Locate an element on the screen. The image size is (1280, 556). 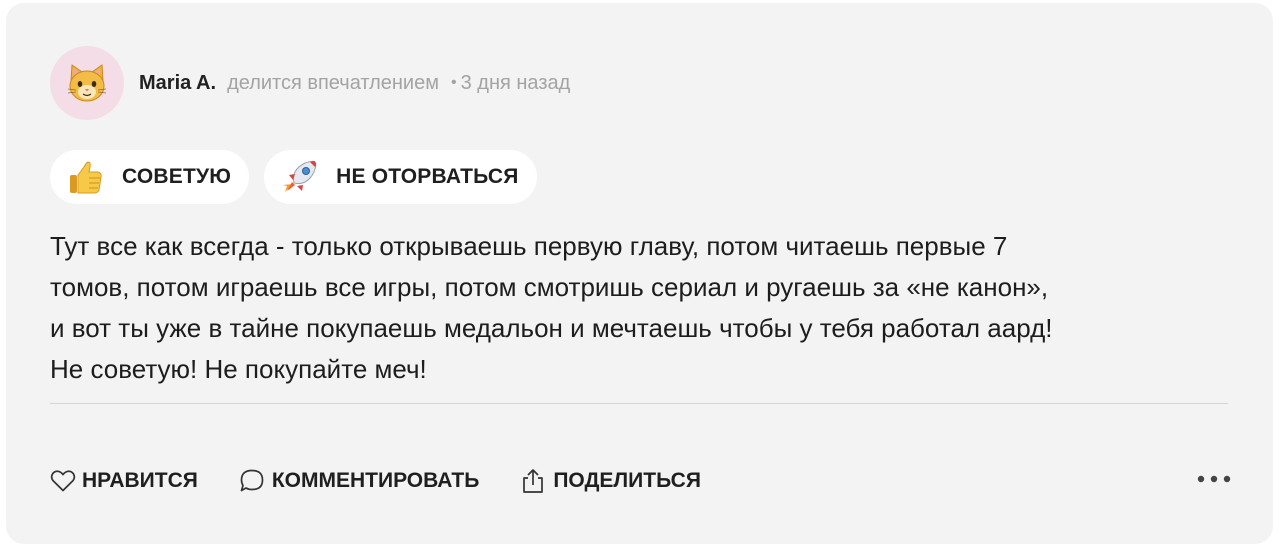
post-timestamp: 3 дня назад is located at coordinates (515, 82).